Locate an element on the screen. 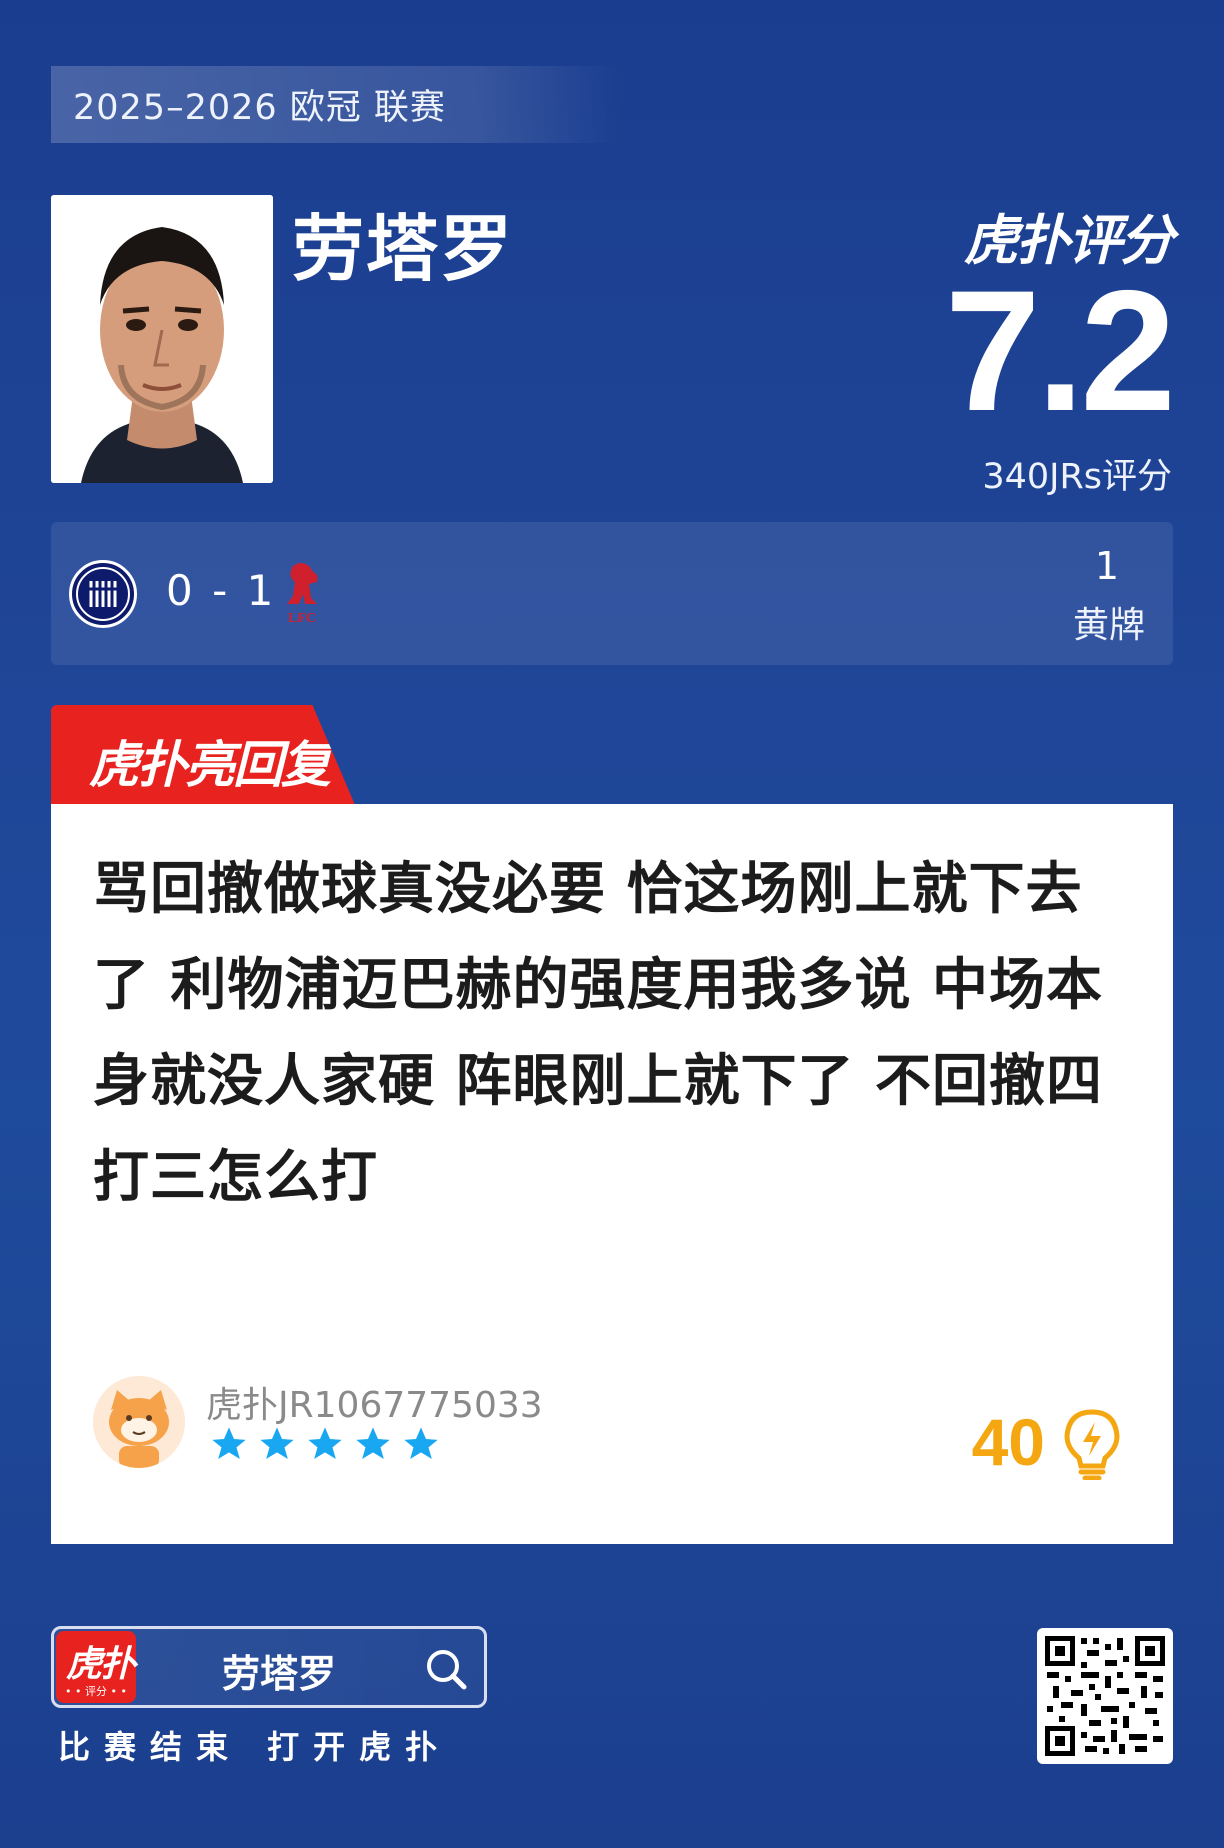 This screenshot has height=1848, width=1224. like-count: 40 is located at coordinates (1008, 1442).